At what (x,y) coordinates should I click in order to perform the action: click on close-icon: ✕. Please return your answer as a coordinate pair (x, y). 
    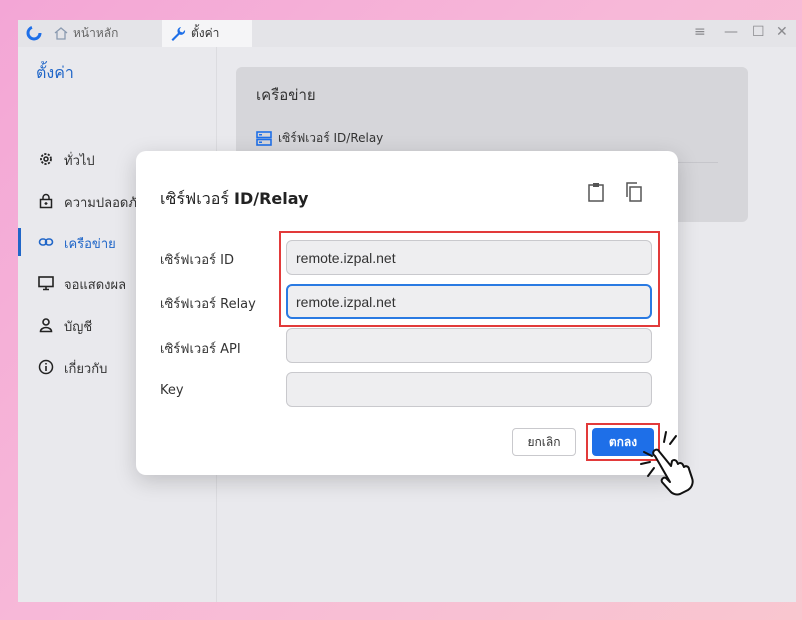
    Looking at the image, I should click on (782, 32).